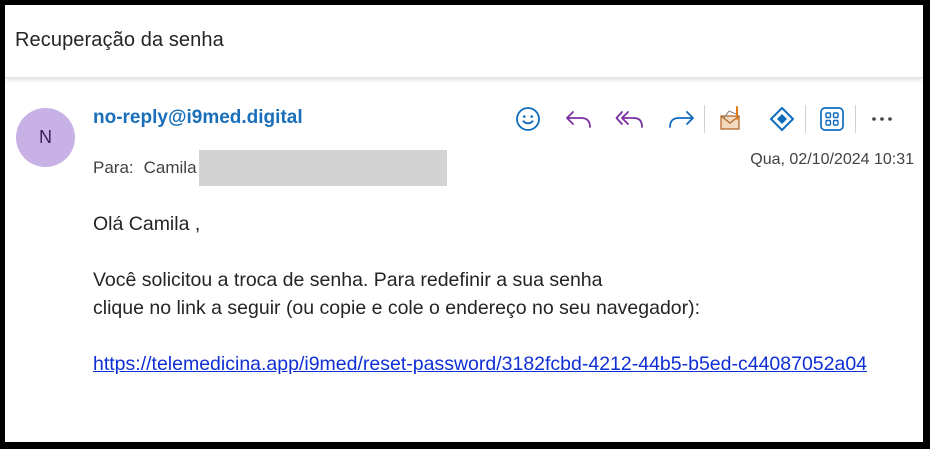  I want to click on apps-icon, so click(832, 119).